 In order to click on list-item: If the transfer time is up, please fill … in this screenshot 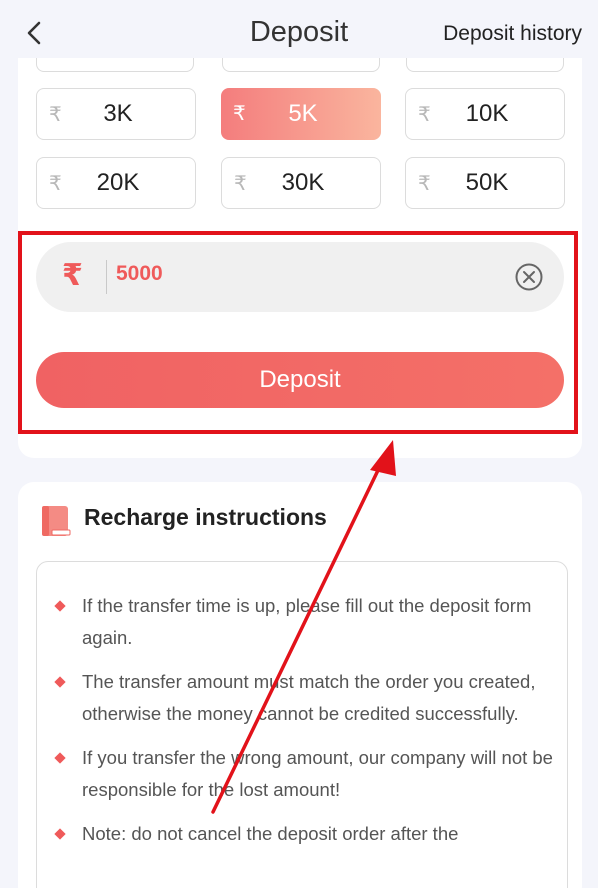, I will do `click(304, 622)`.